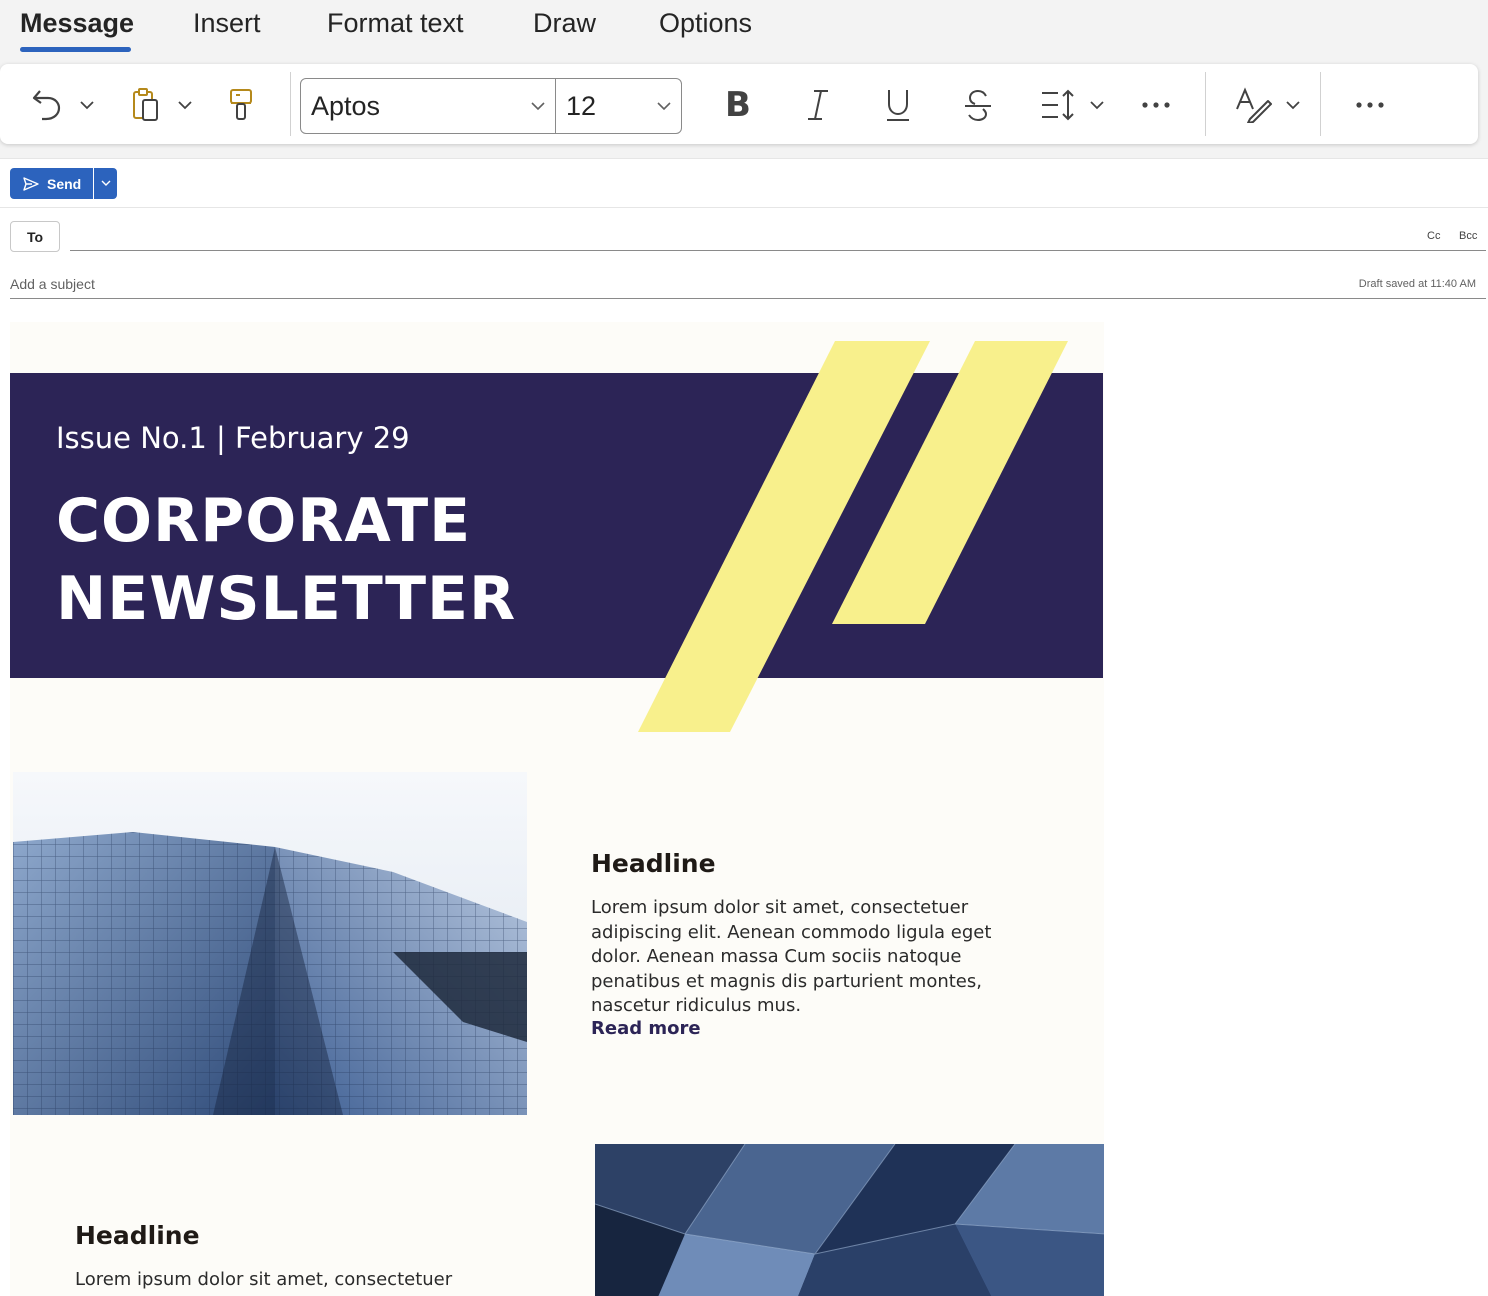  I want to click on article-1-headline: Headline, so click(653, 863).